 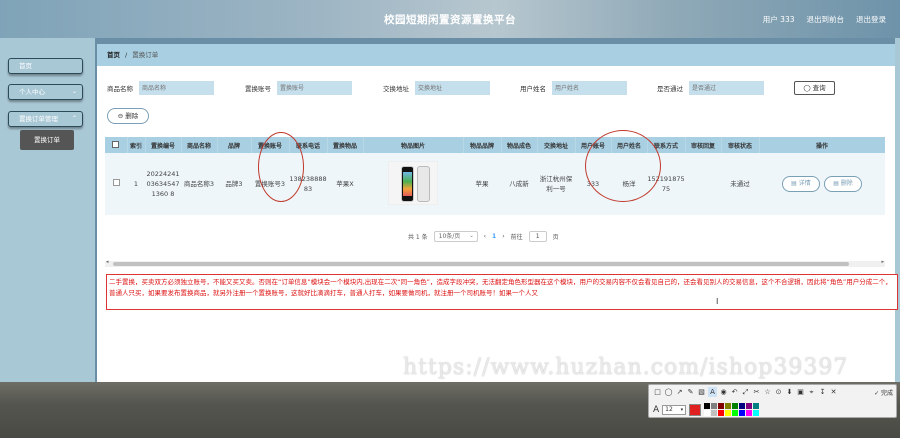 I want to click on pen-tool-icon: ✎, so click(x=690, y=392).